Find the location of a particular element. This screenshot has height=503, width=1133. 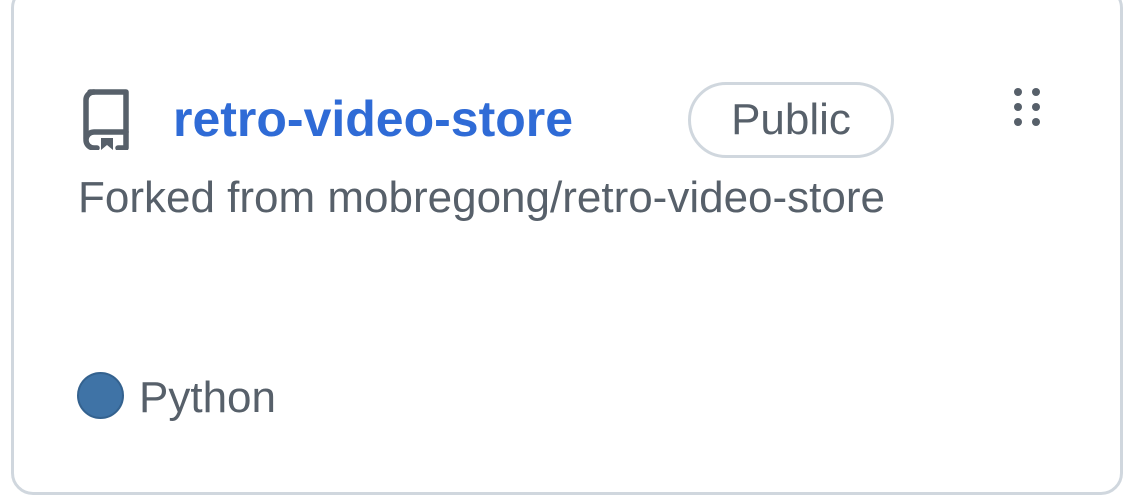

grabber-icon is located at coordinates (1028, 107).